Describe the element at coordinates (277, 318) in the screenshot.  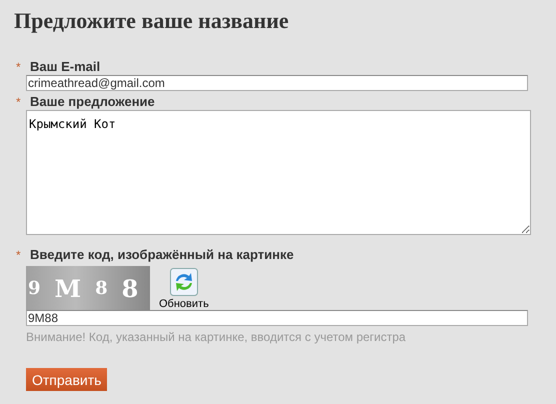
I see `input-field: 9M88` at that location.